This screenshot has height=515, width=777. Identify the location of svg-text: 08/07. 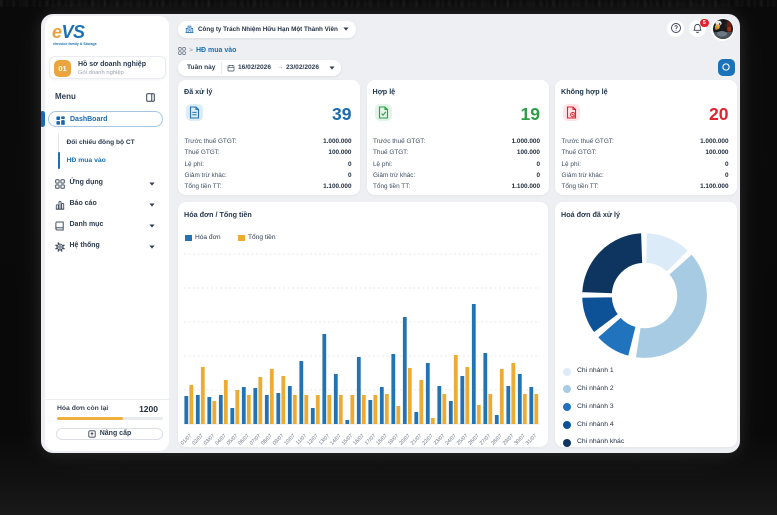
(267, 440).